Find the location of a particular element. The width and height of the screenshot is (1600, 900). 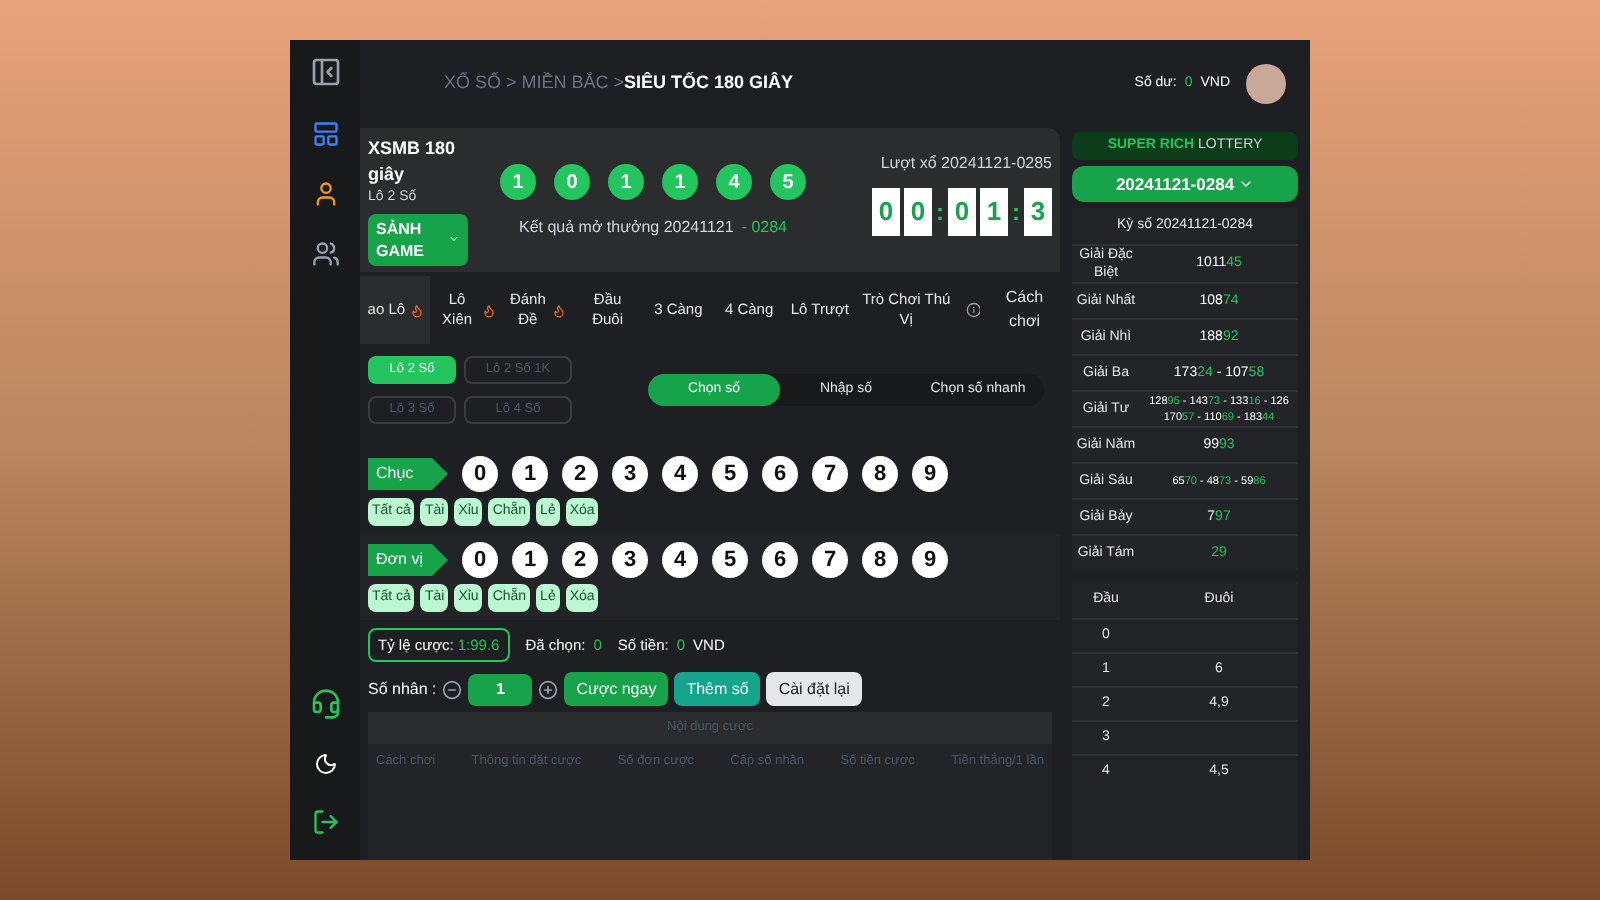

page-title: SIÊU TỐC 180 GIÂY is located at coordinates (709, 83).